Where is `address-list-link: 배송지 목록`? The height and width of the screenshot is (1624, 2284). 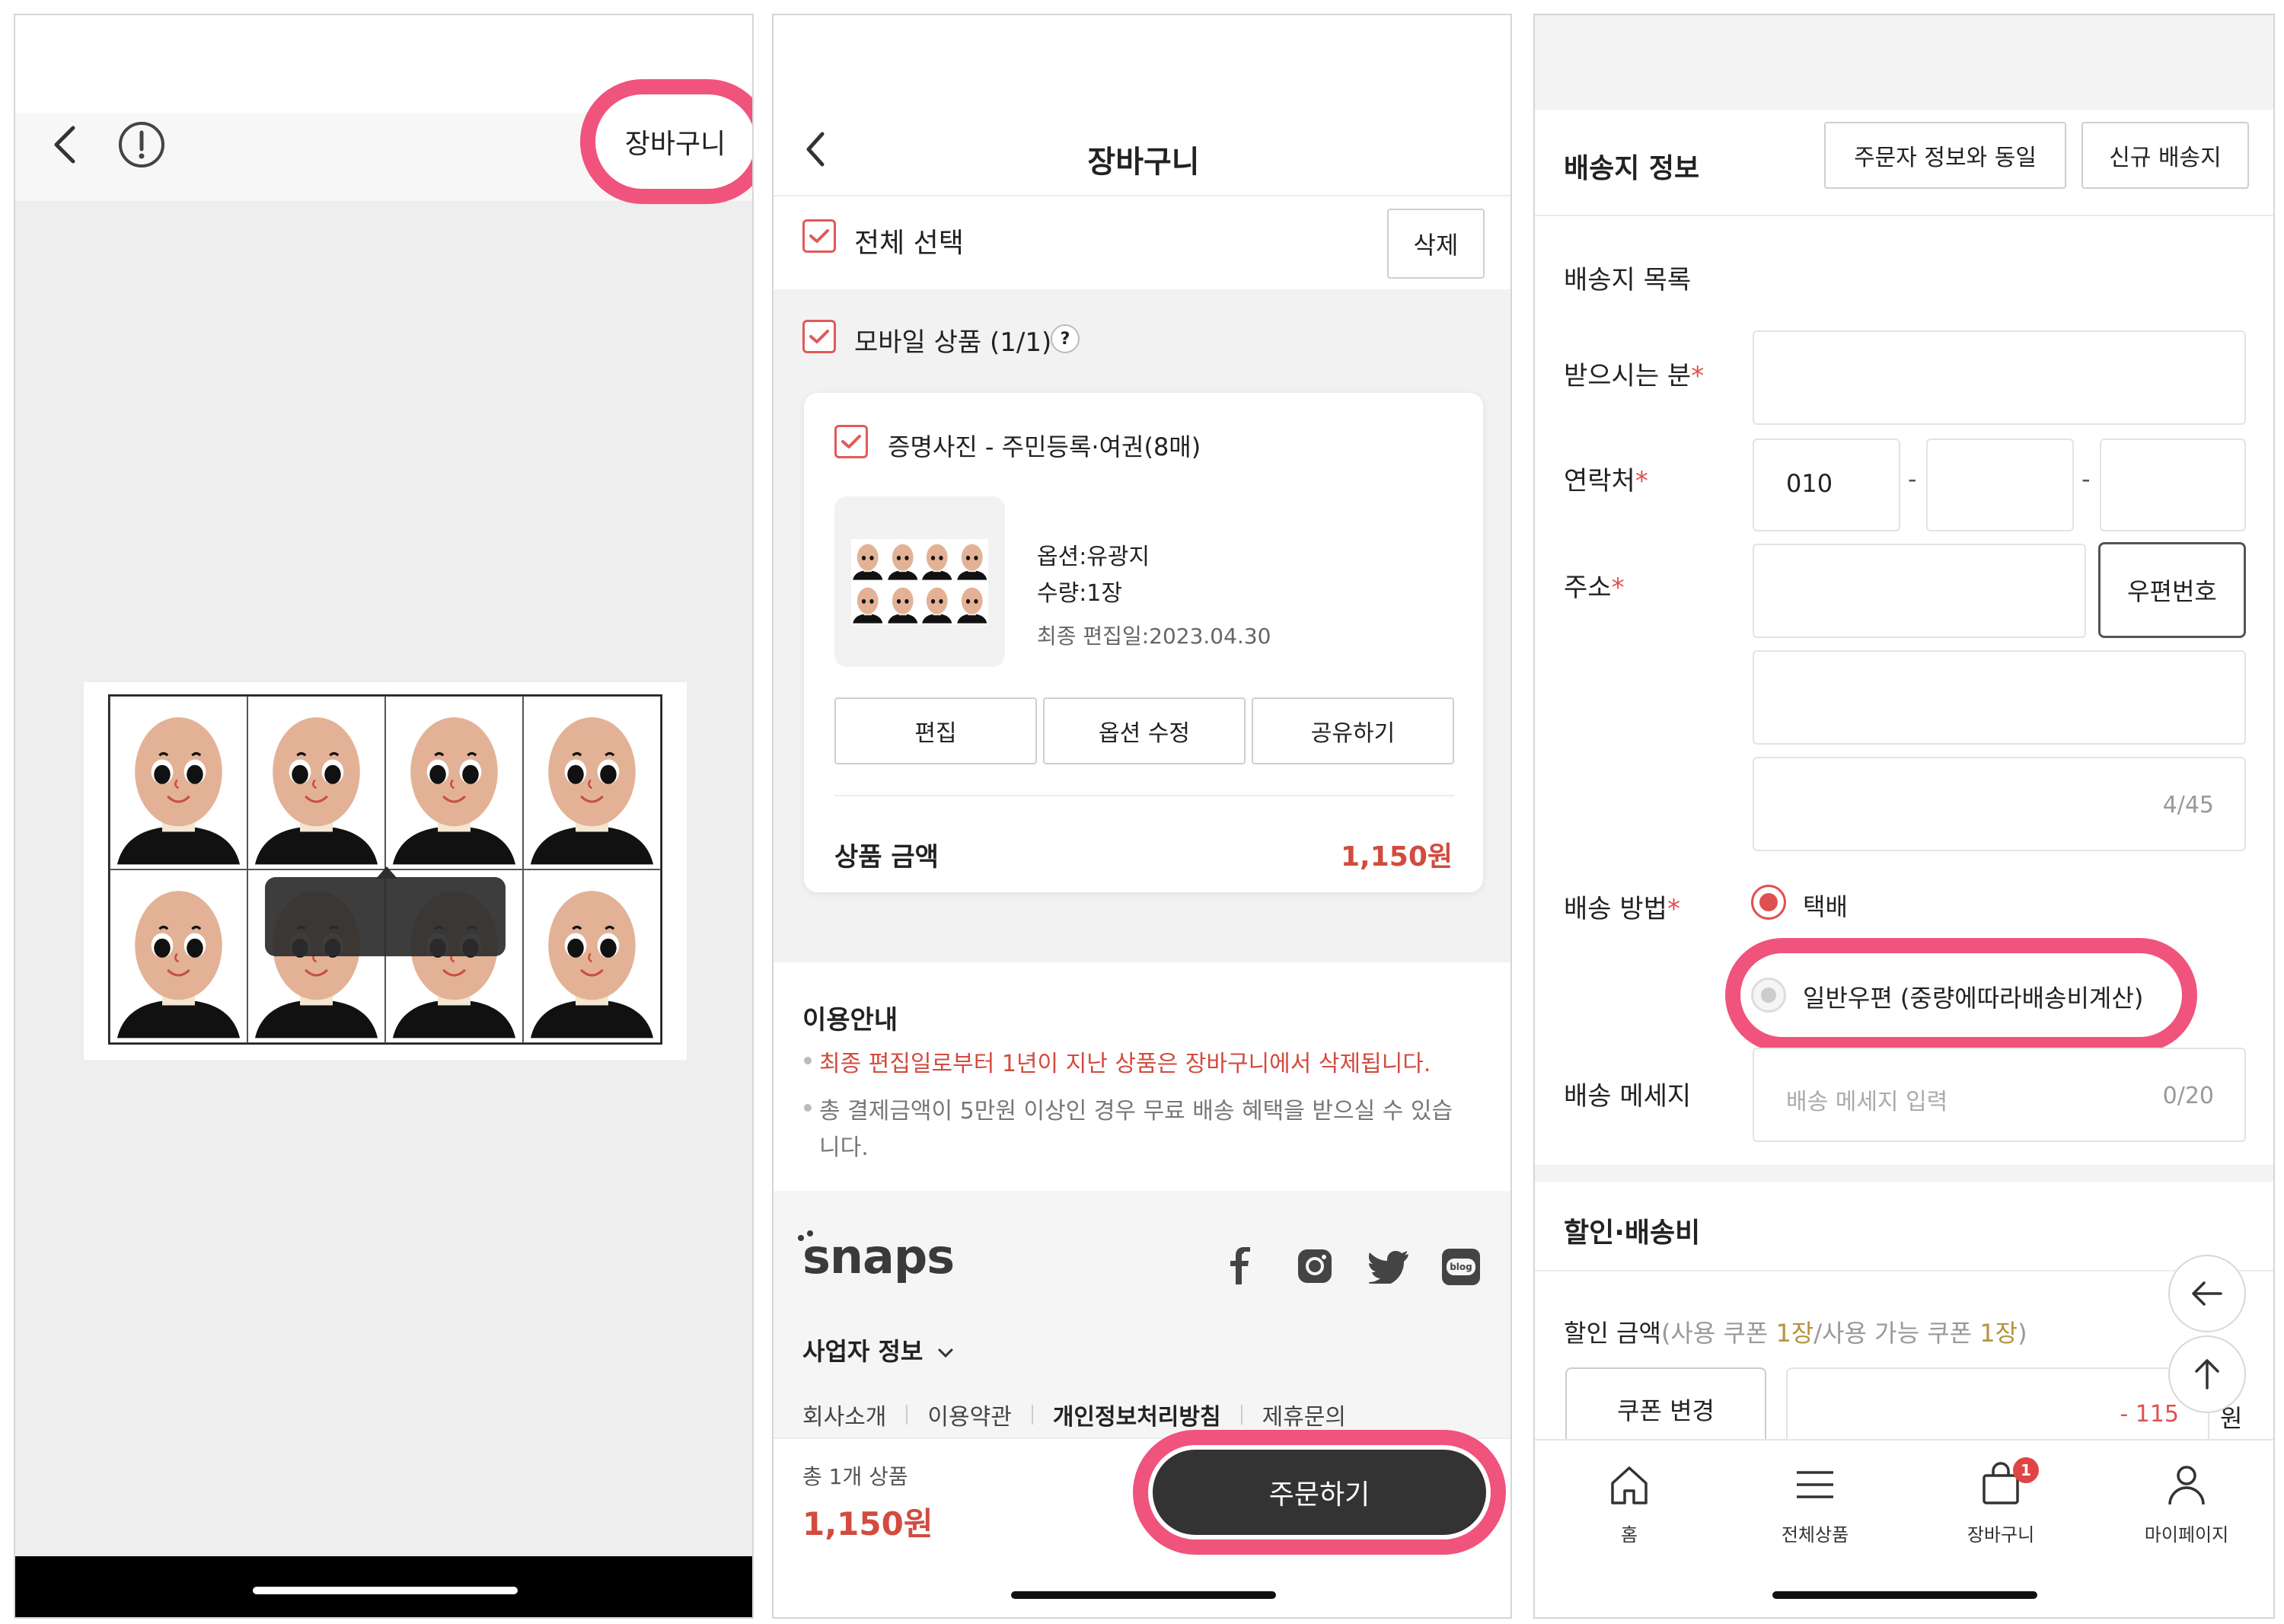 address-list-link: 배송지 목록 is located at coordinates (1627, 277).